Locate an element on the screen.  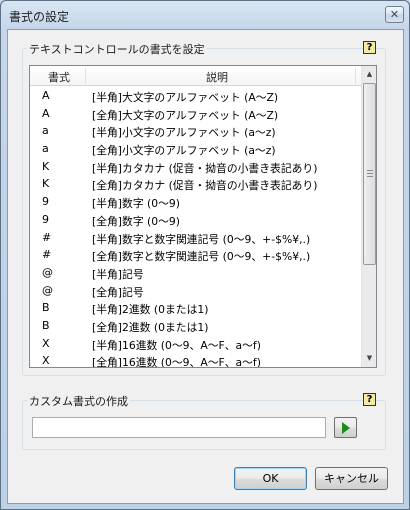
list-item: X [全角]16進数 (0〜9、A〜F、a〜f) is located at coordinates (196, 360).